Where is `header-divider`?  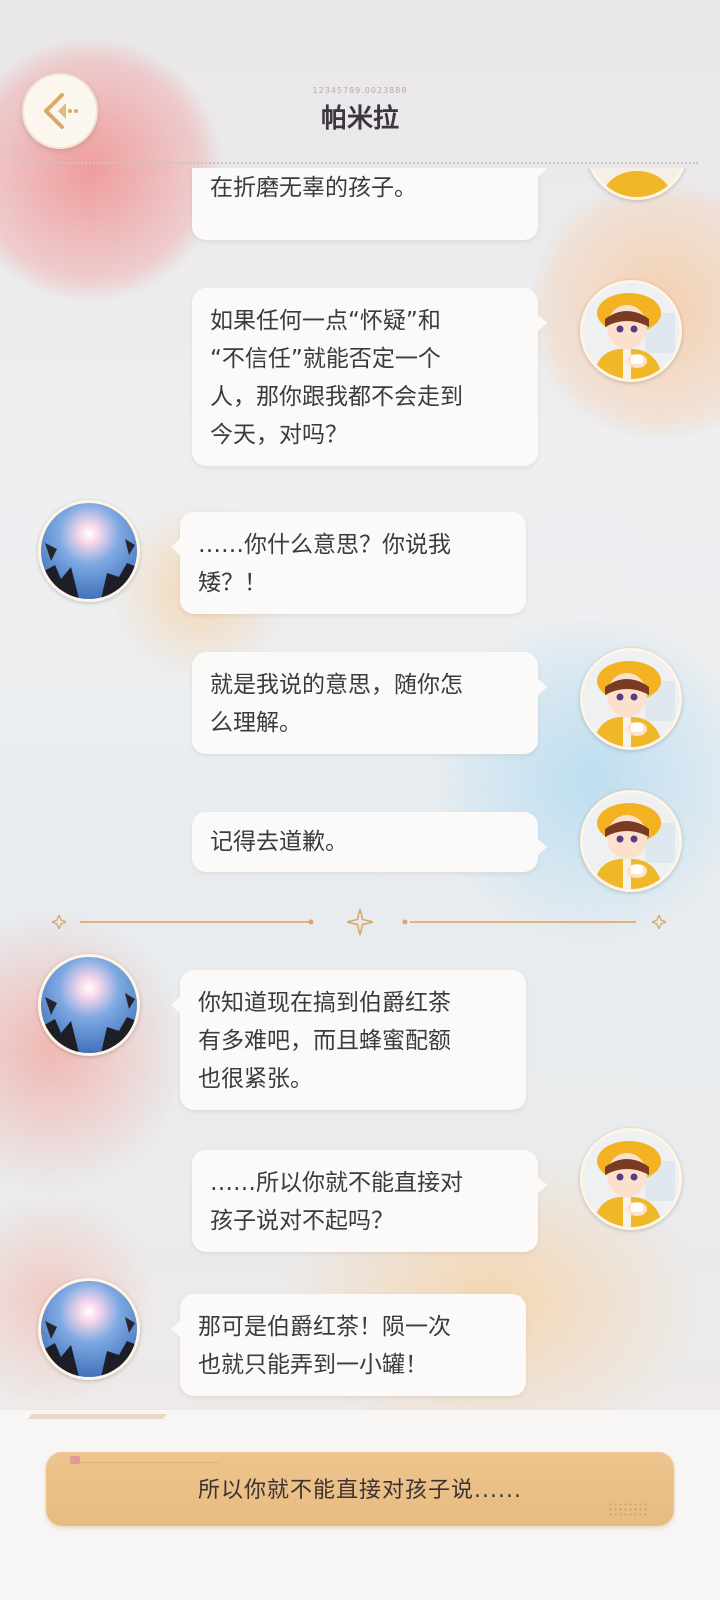 header-divider is located at coordinates (360, 163).